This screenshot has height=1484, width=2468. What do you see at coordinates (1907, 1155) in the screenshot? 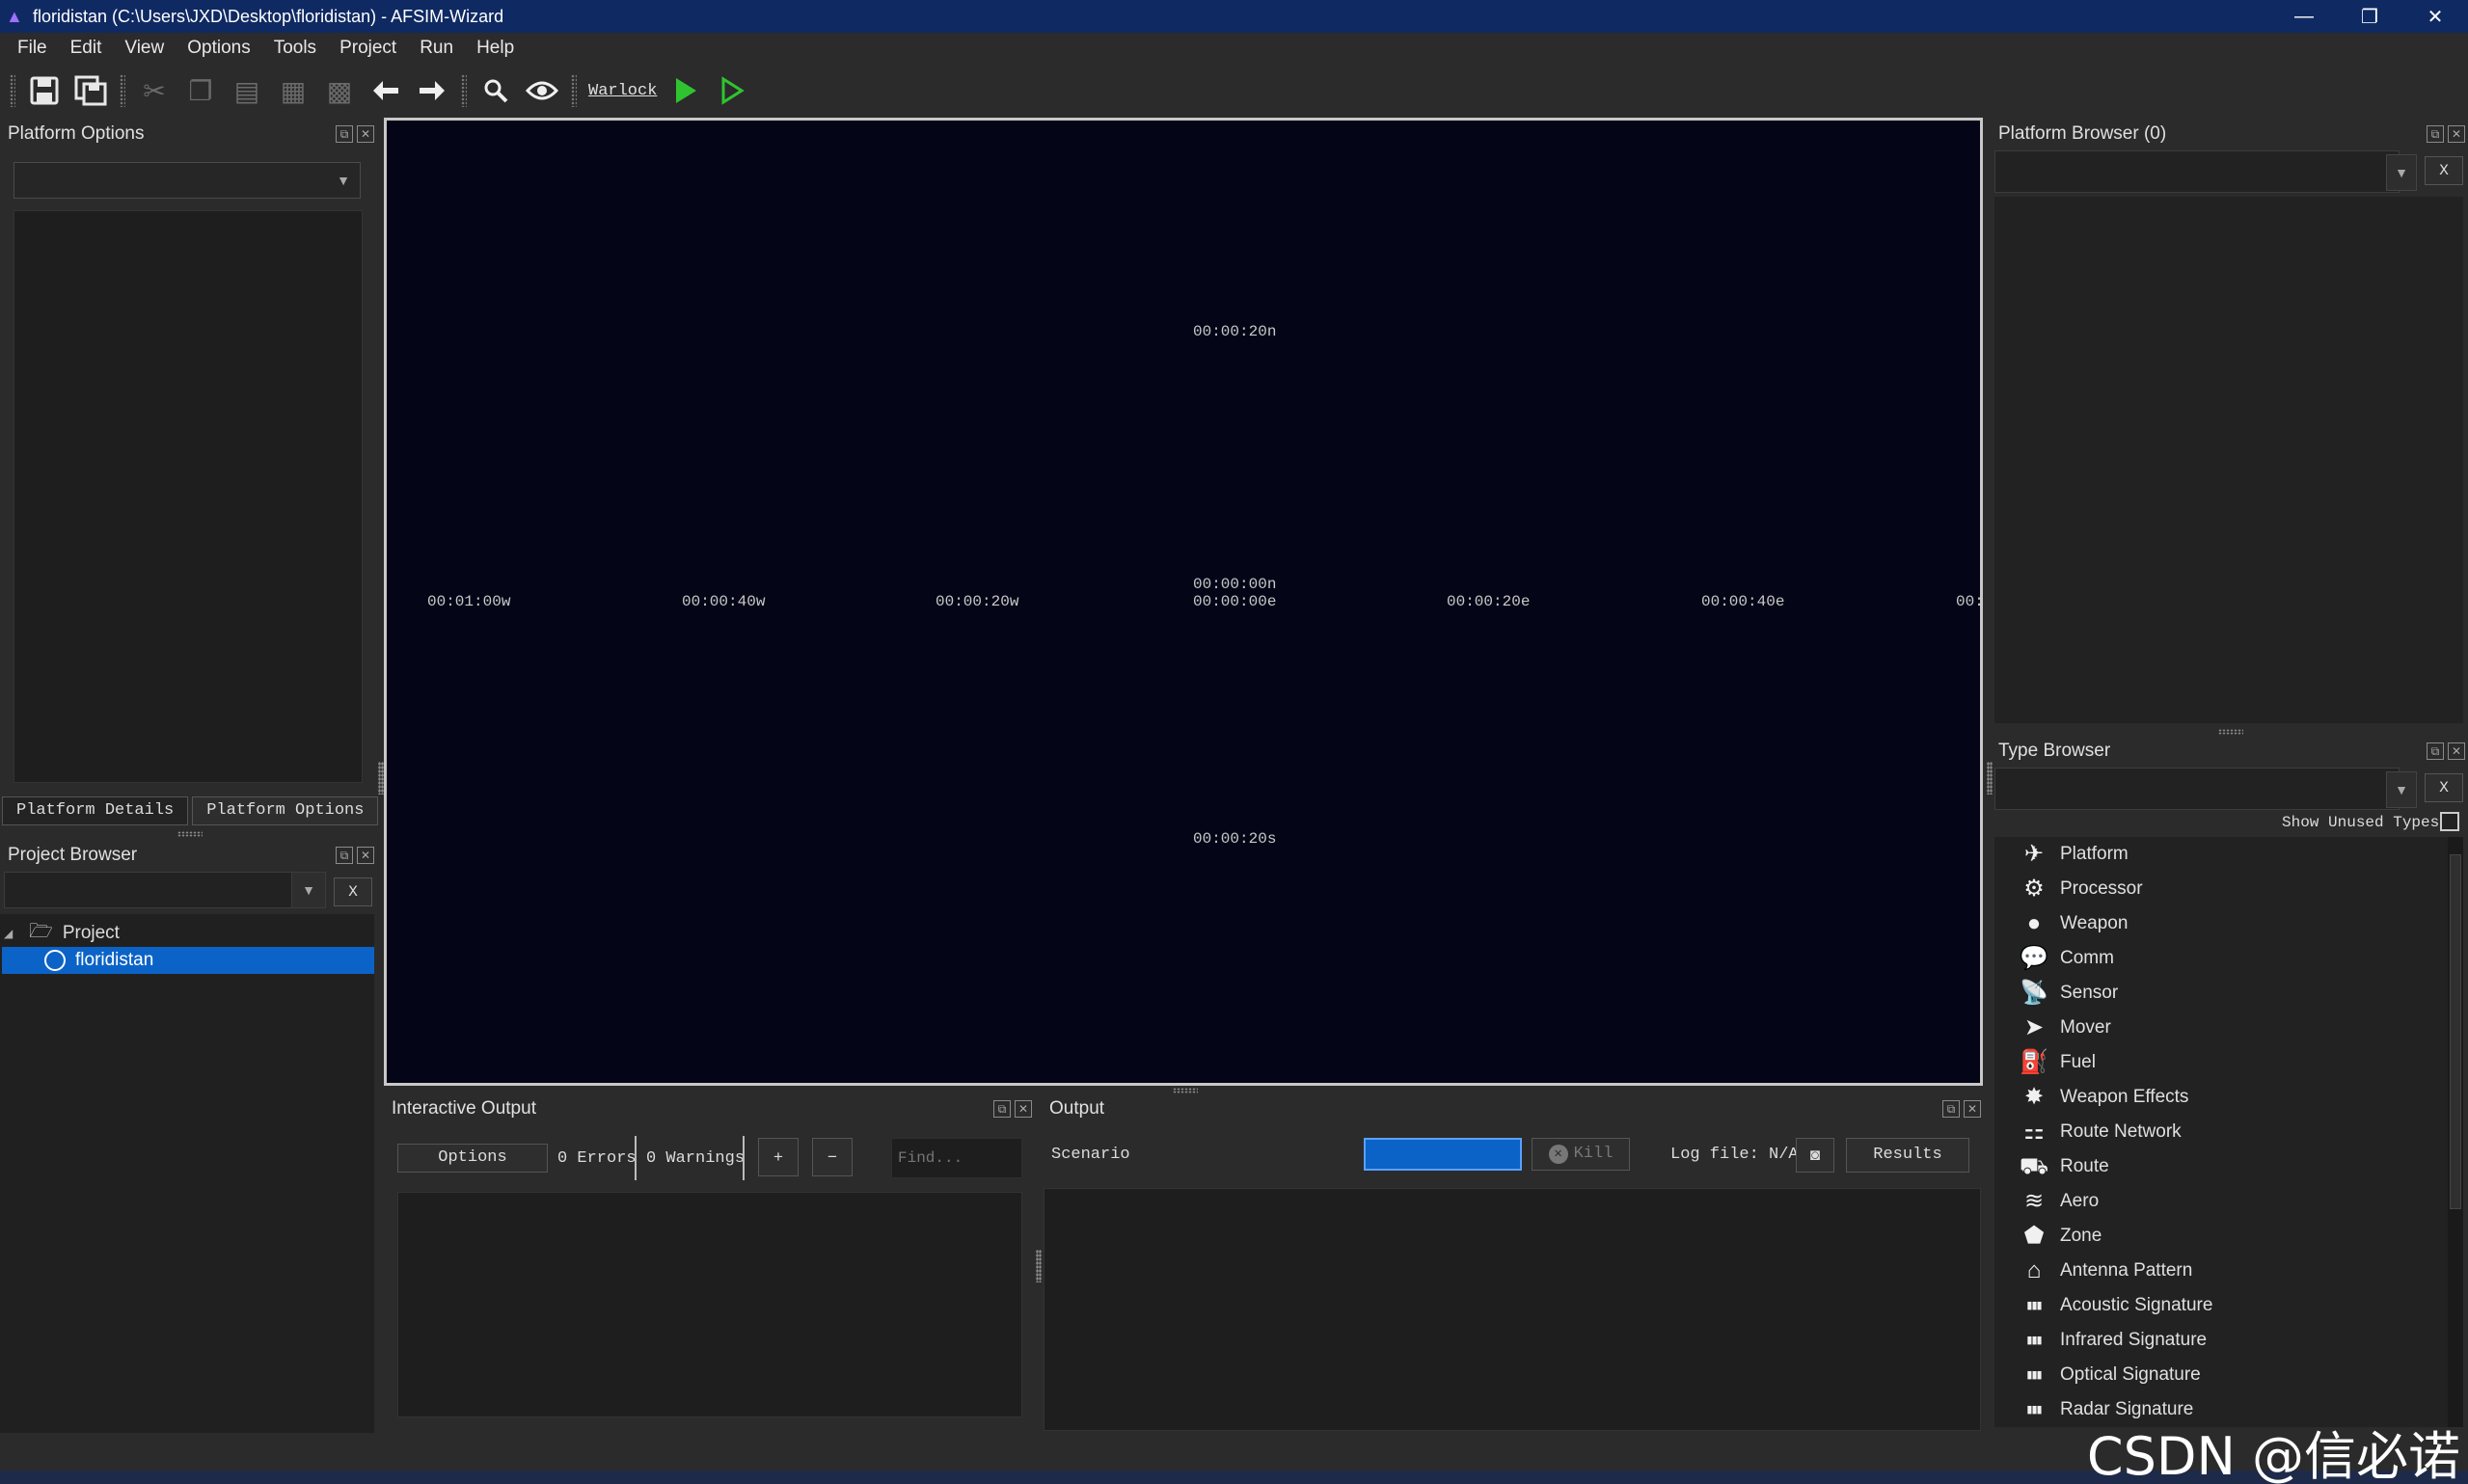
I see `results-button: Results` at bounding box center [1907, 1155].